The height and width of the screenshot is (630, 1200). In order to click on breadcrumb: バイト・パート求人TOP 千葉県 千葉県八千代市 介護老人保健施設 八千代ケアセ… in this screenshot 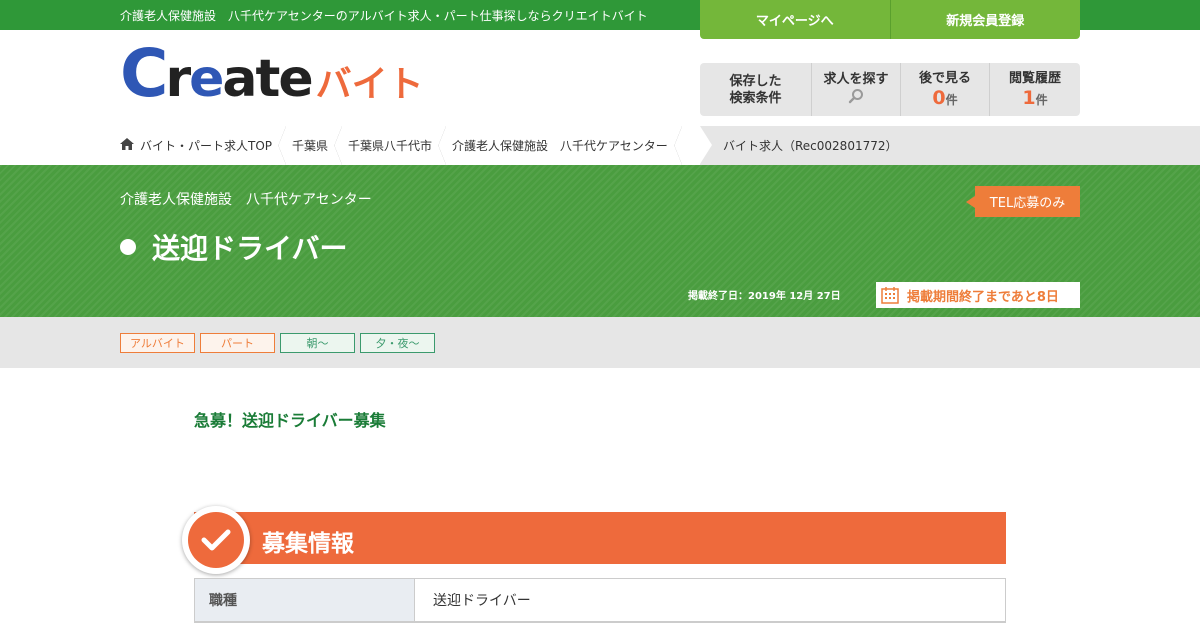, I will do `click(600, 145)`.